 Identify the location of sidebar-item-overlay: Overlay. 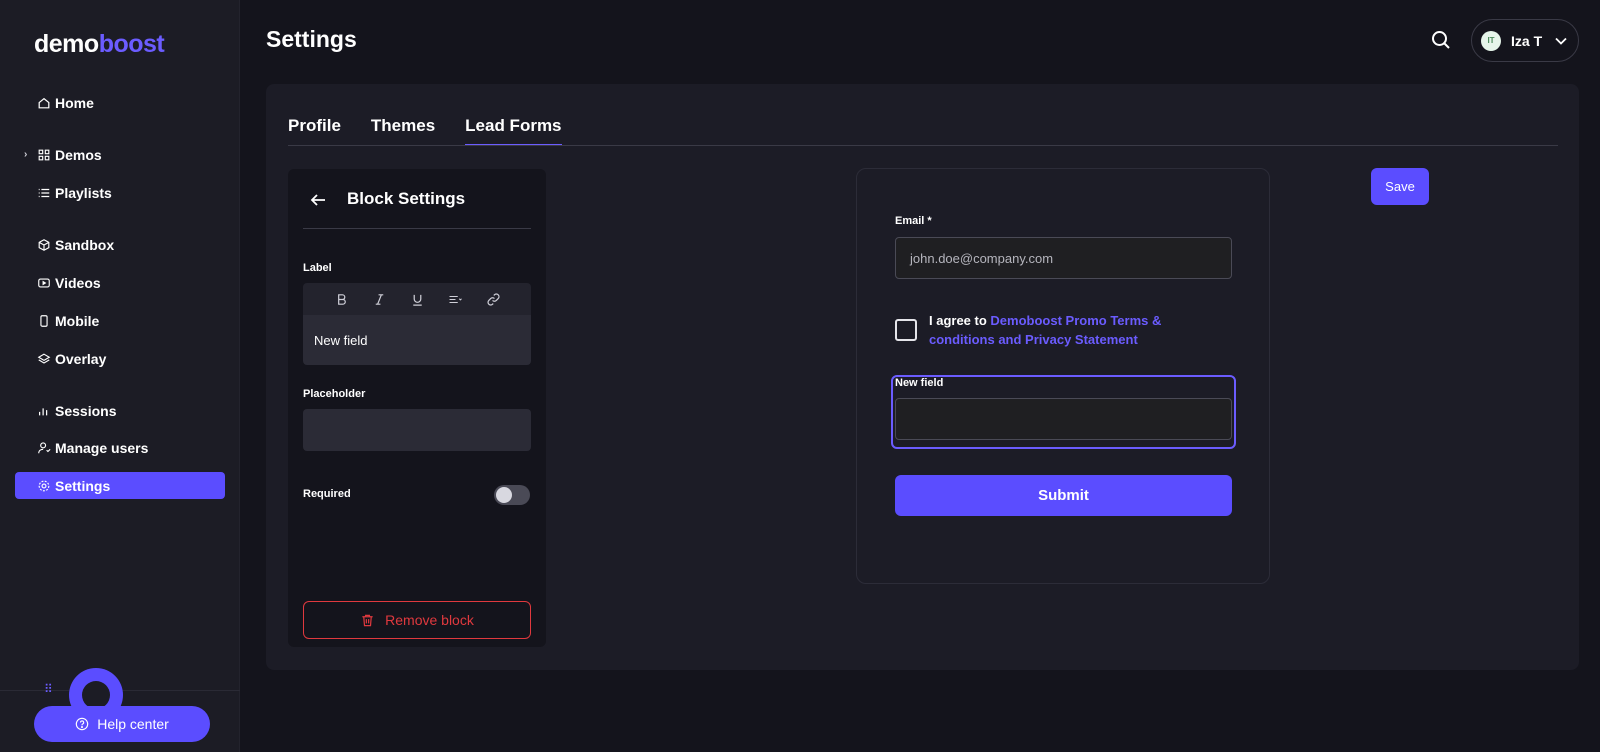
(120, 358).